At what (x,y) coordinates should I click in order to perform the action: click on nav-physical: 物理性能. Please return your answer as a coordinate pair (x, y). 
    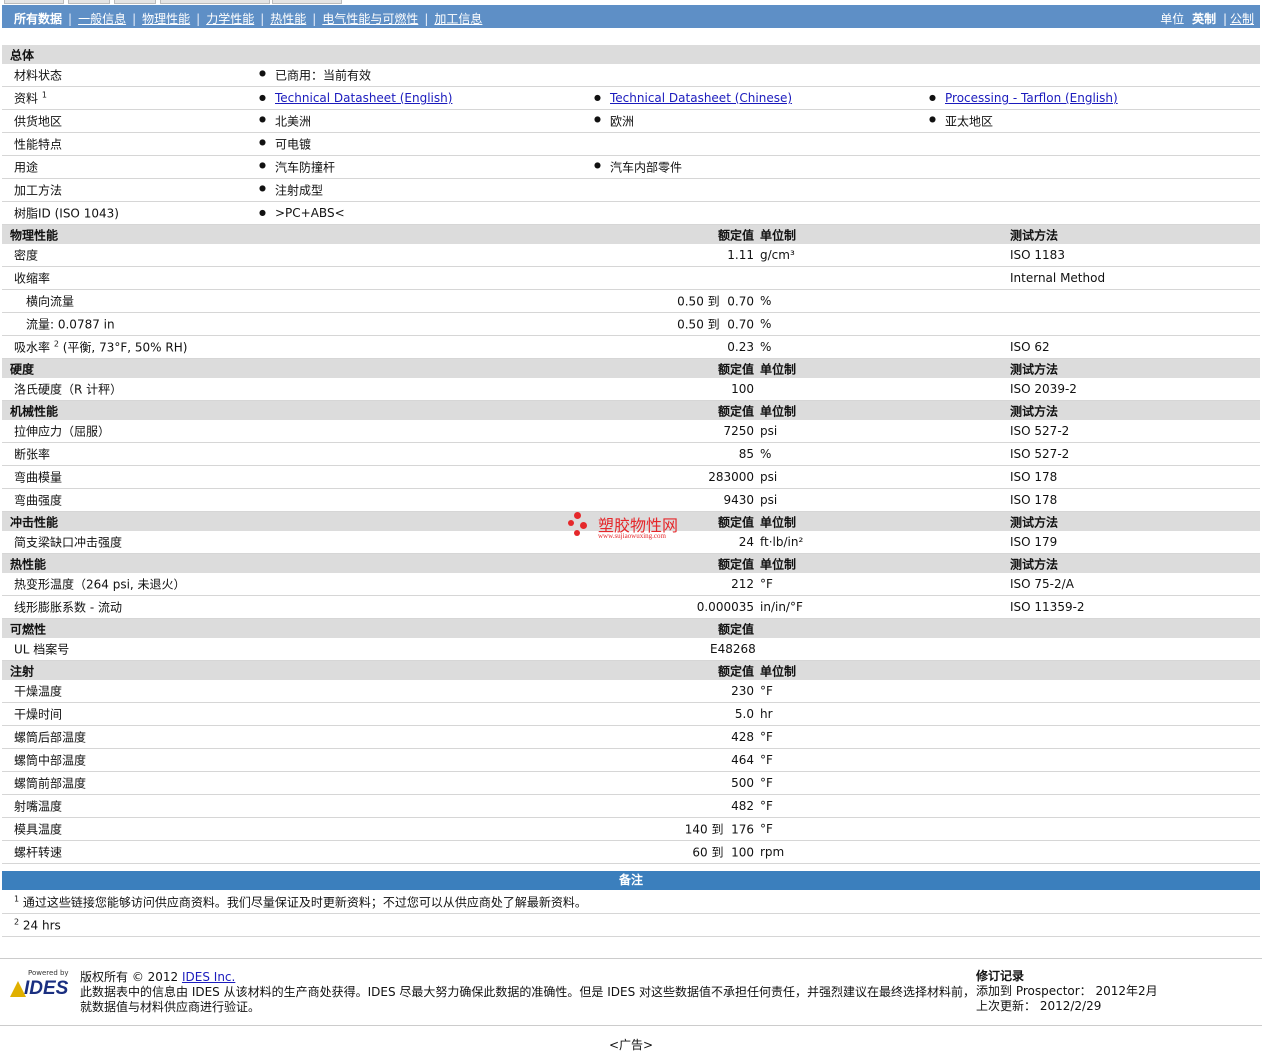
    Looking at the image, I should click on (166, 19).